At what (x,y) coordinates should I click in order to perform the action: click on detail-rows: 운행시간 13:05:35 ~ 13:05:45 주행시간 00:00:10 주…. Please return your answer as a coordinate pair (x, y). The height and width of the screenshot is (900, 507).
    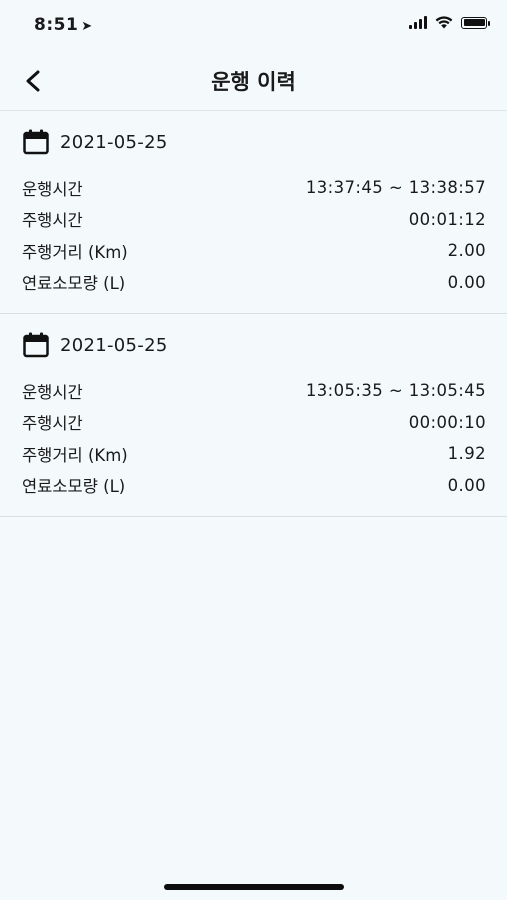
    Looking at the image, I should click on (254, 438).